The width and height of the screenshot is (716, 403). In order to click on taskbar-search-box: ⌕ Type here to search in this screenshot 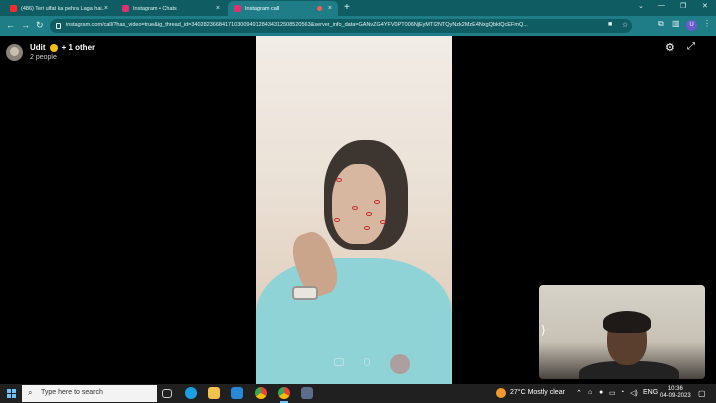, I will do `click(89, 393)`.